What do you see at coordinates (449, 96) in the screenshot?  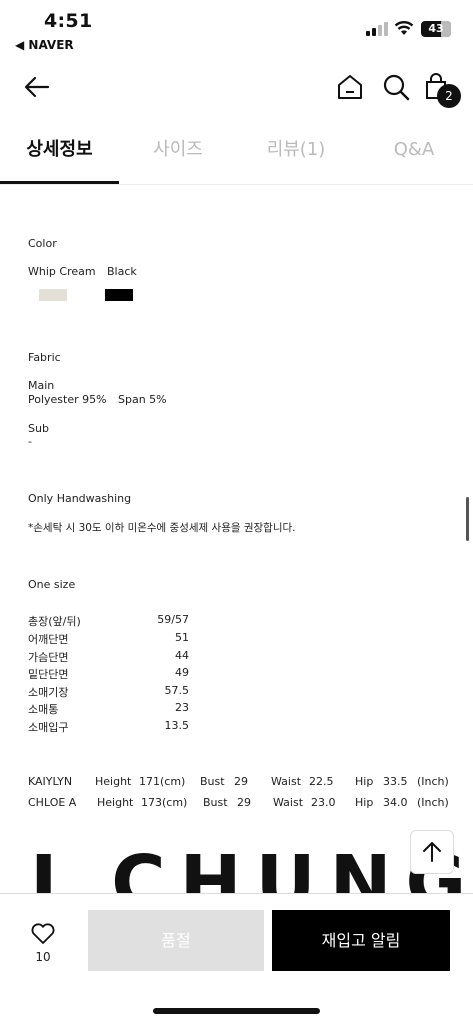 I see `cart-count-badge: 2` at bounding box center [449, 96].